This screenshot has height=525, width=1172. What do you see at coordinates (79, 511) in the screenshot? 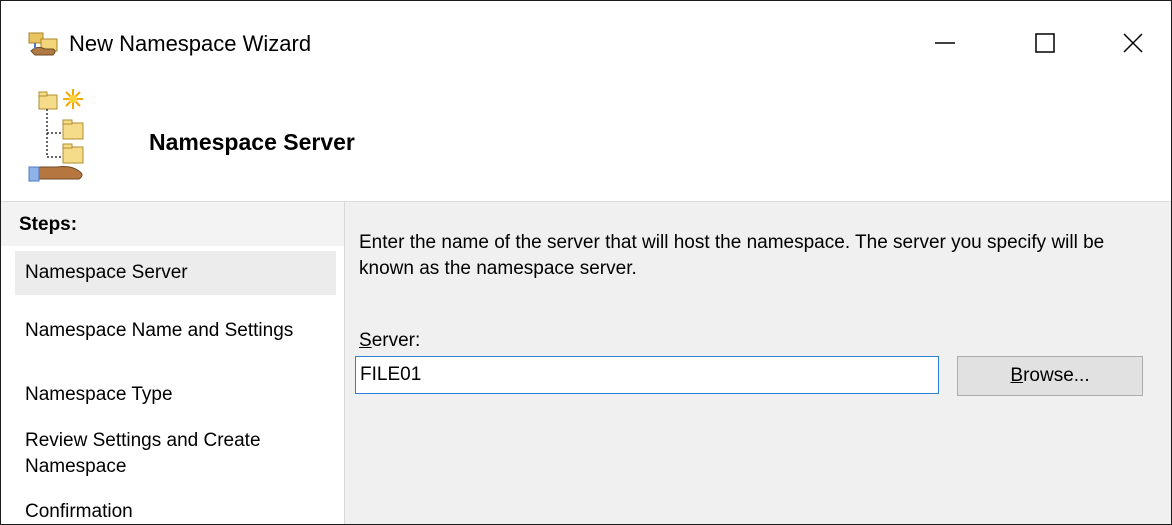
I see `step-confirmation: Confirmation` at bounding box center [79, 511].